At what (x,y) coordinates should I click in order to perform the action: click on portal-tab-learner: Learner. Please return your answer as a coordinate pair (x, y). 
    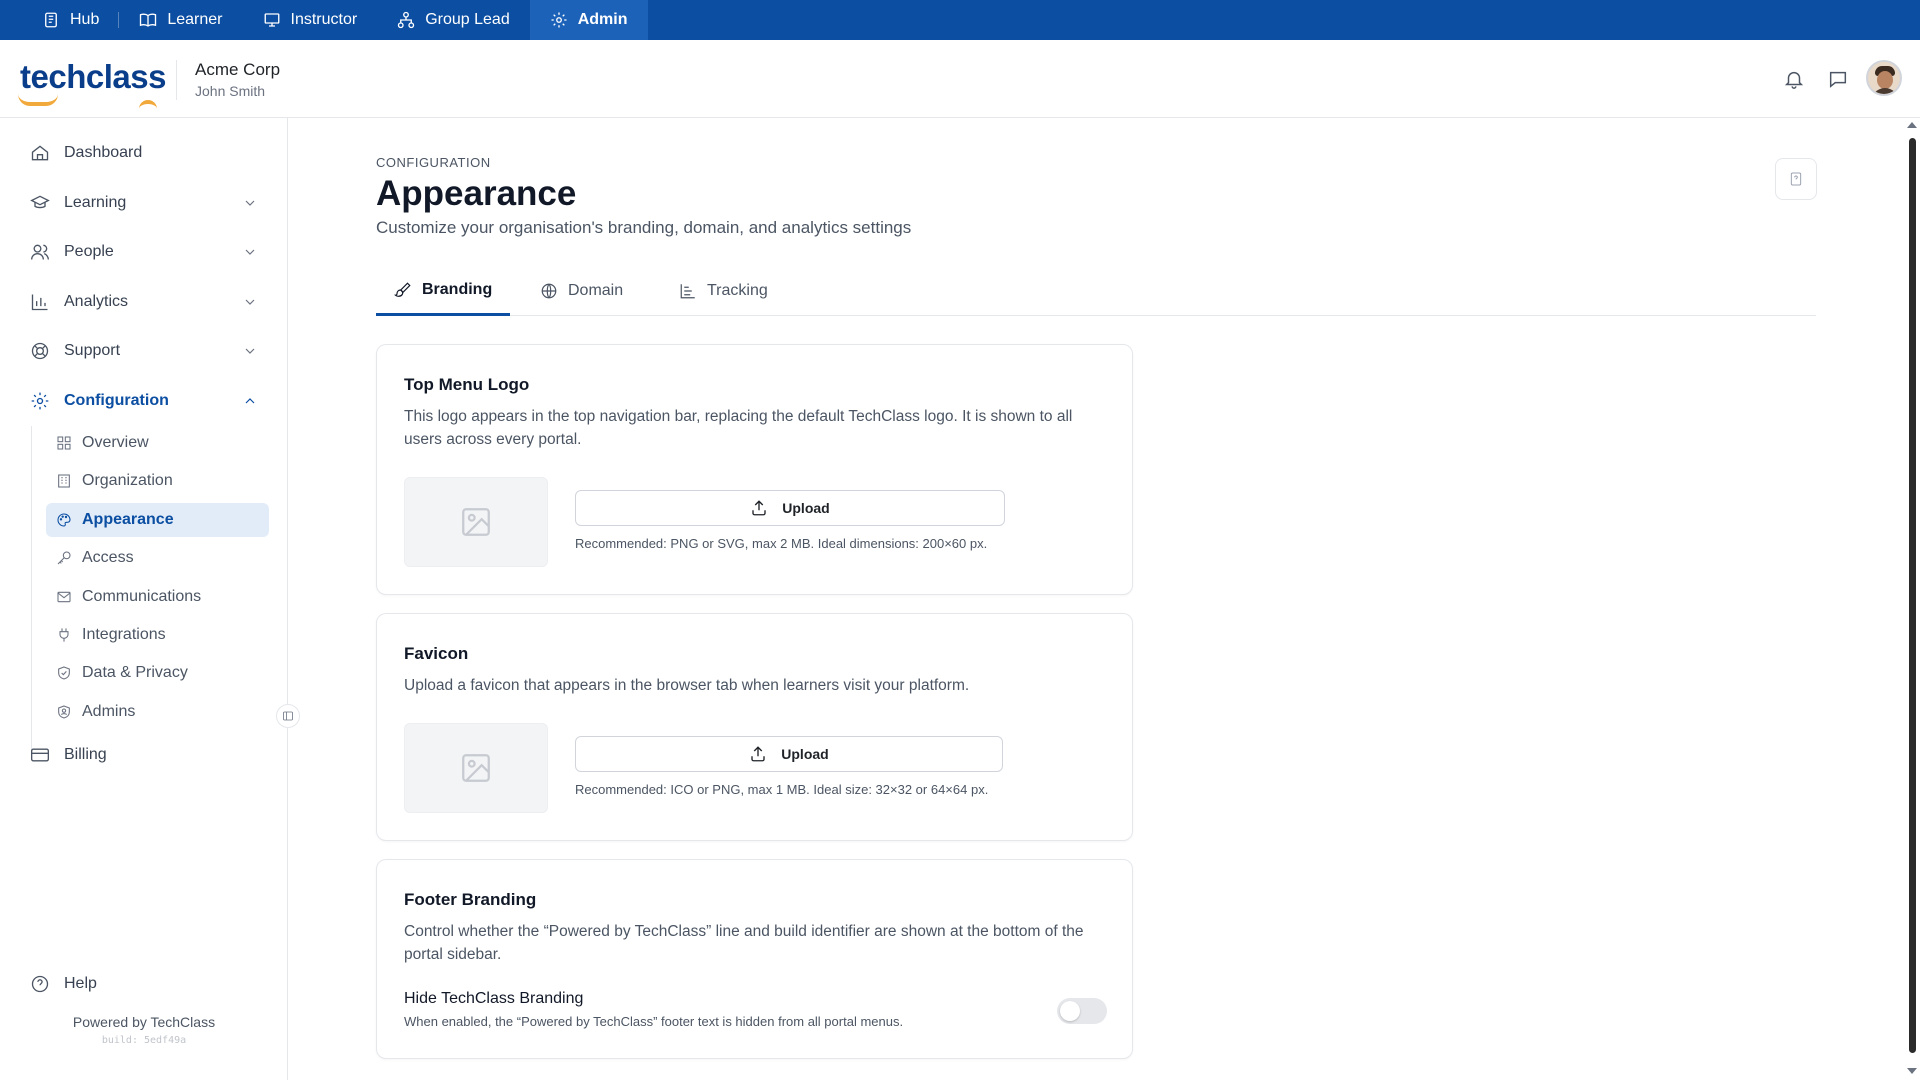
    Looking at the image, I should click on (180, 20).